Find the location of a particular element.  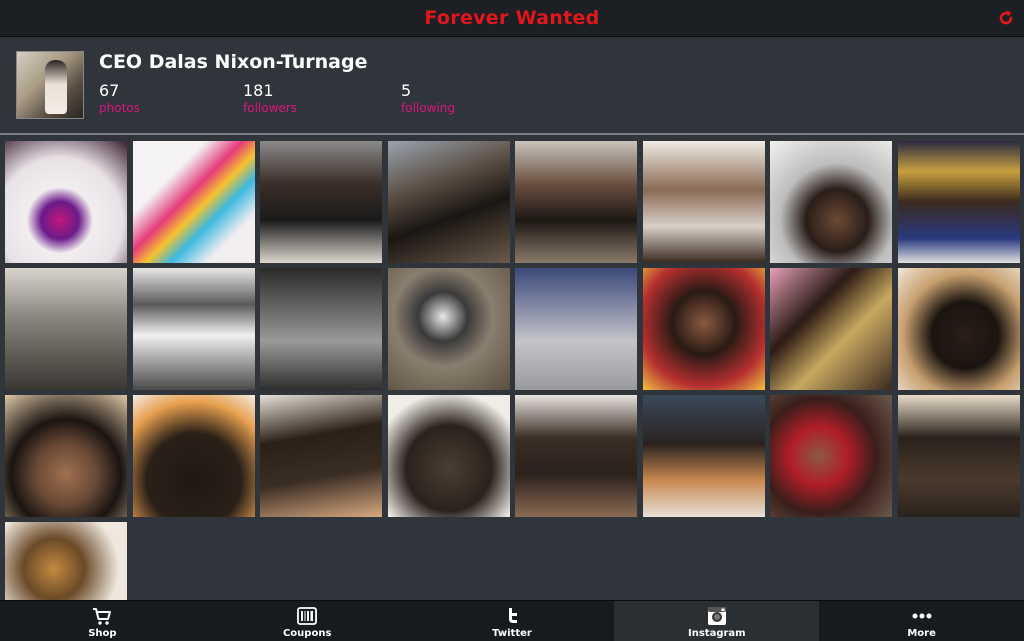

nav-instagram-label: Instagram is located at coordinates (717, 633).